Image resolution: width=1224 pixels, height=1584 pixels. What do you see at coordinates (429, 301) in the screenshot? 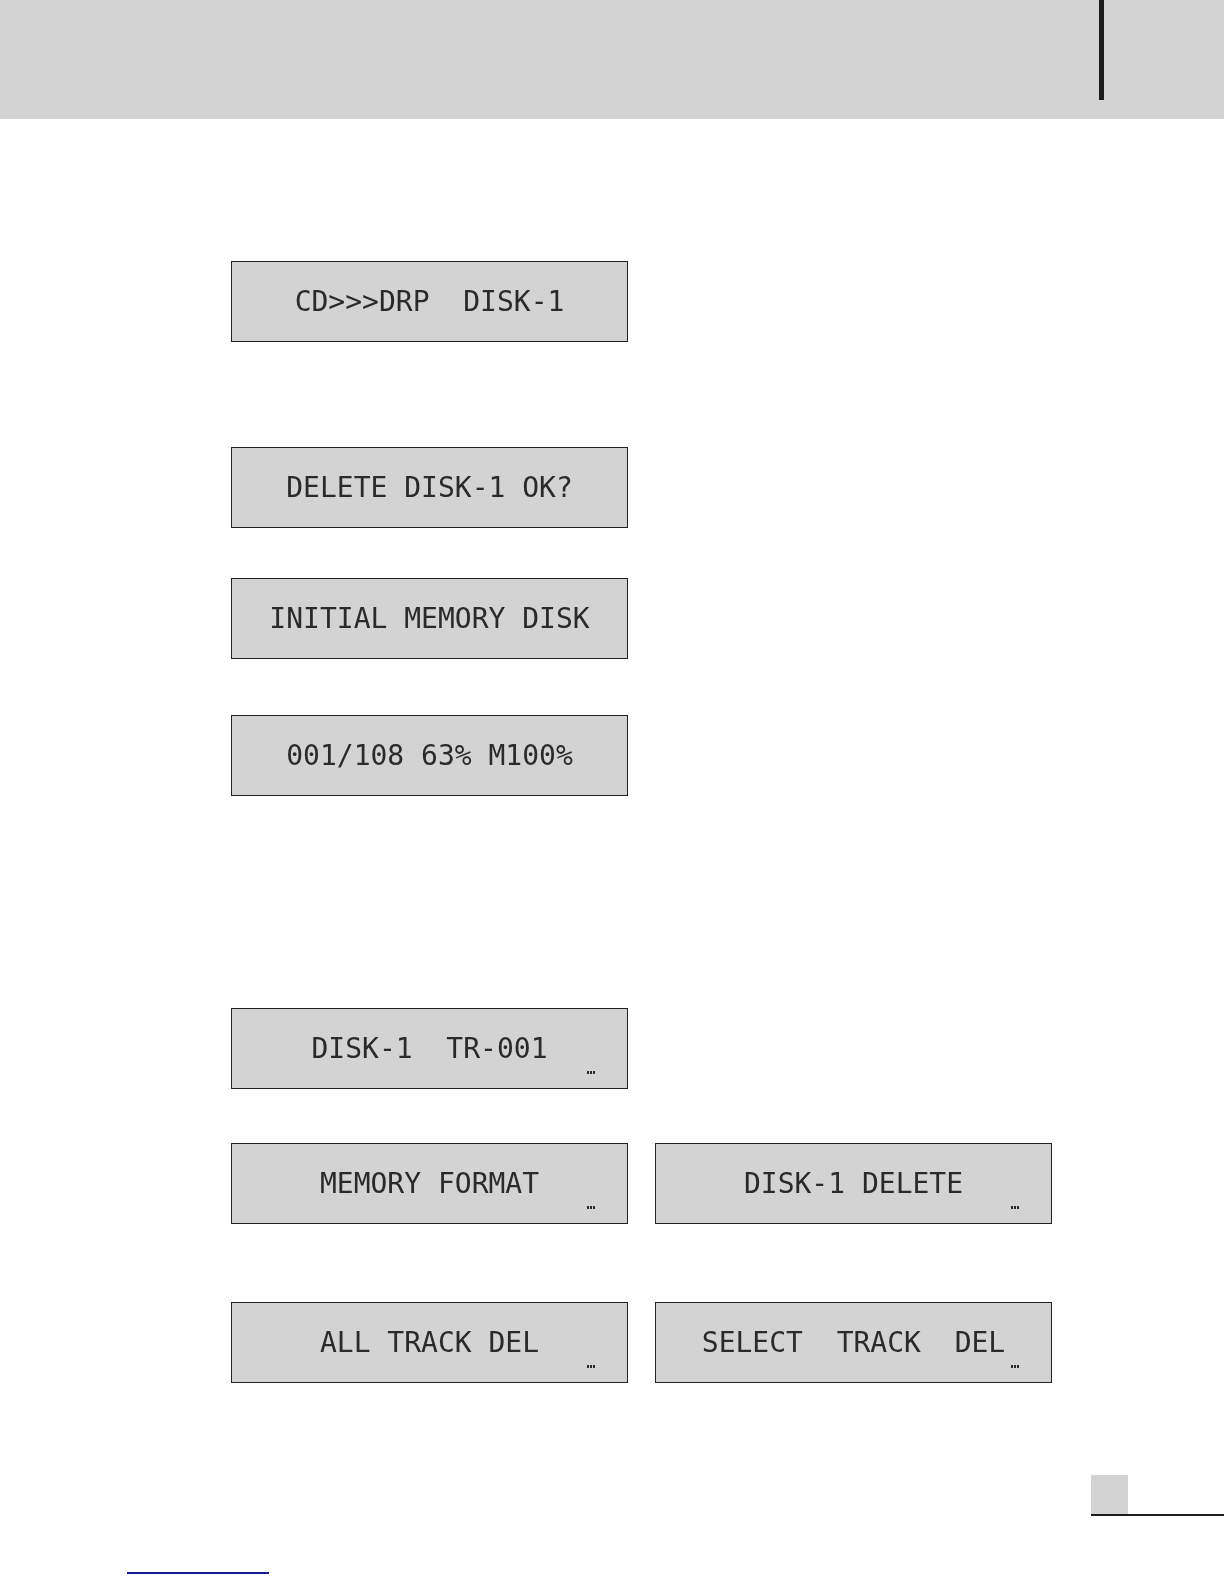
I see `lcd-text: CD>>>DRP DISK-1` at bounding box center [429, 301].